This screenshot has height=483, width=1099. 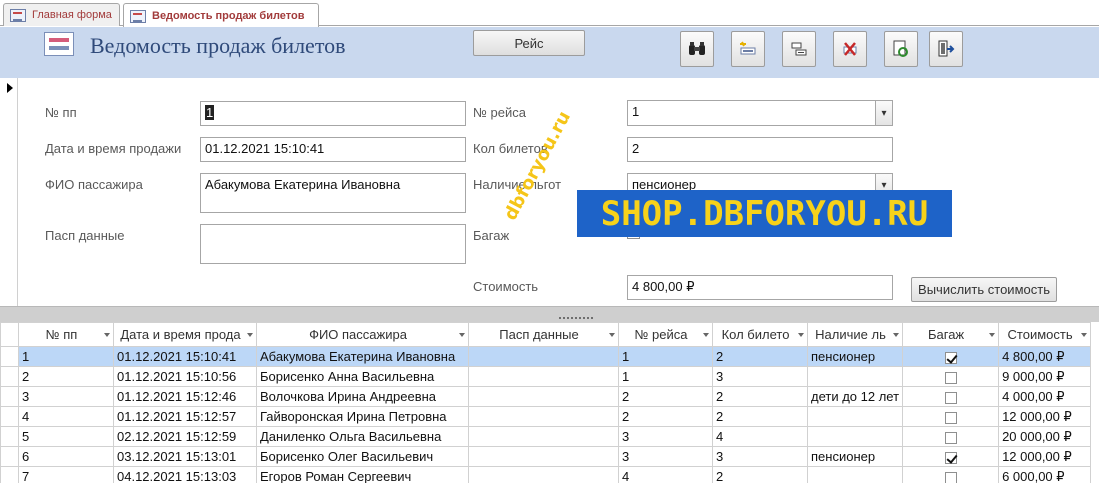 What do you see at coordinates (855, 334) in the screenshot?
I see `column-header: Наличие ль` at bounding box center [855, 334].